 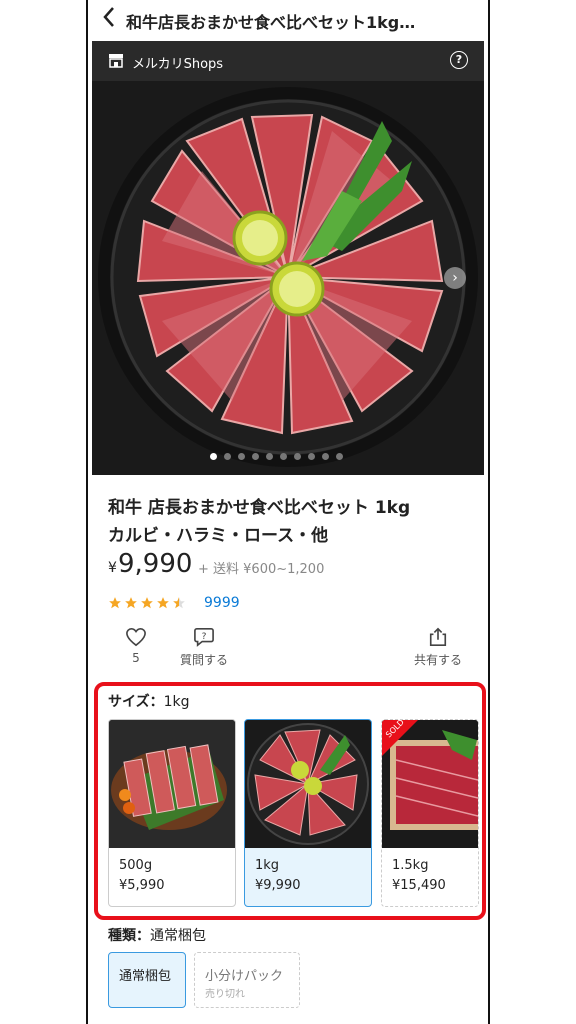 What do you see at coordinates (276, 456) in the screenshot?
I see `carousel-indicator` at bounding box center [276, 456].